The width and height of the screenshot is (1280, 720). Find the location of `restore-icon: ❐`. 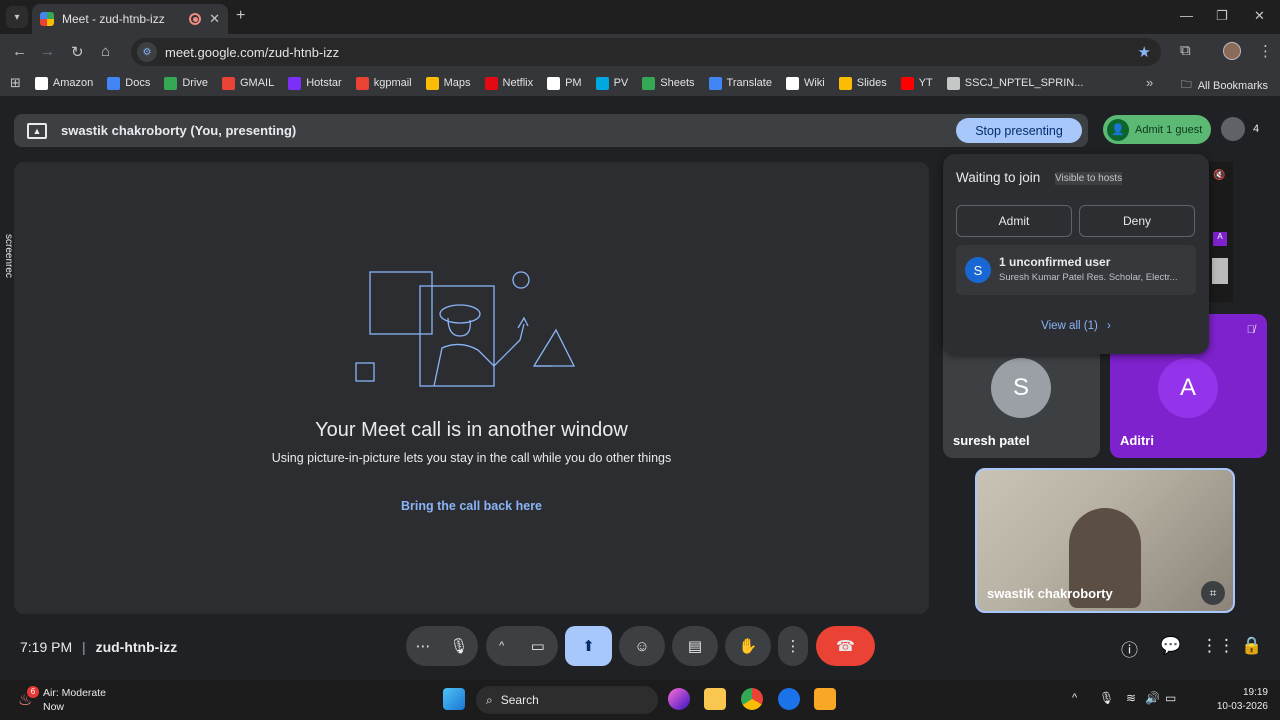

restore-icon: ❐ is located at coordinates (1222, 16).